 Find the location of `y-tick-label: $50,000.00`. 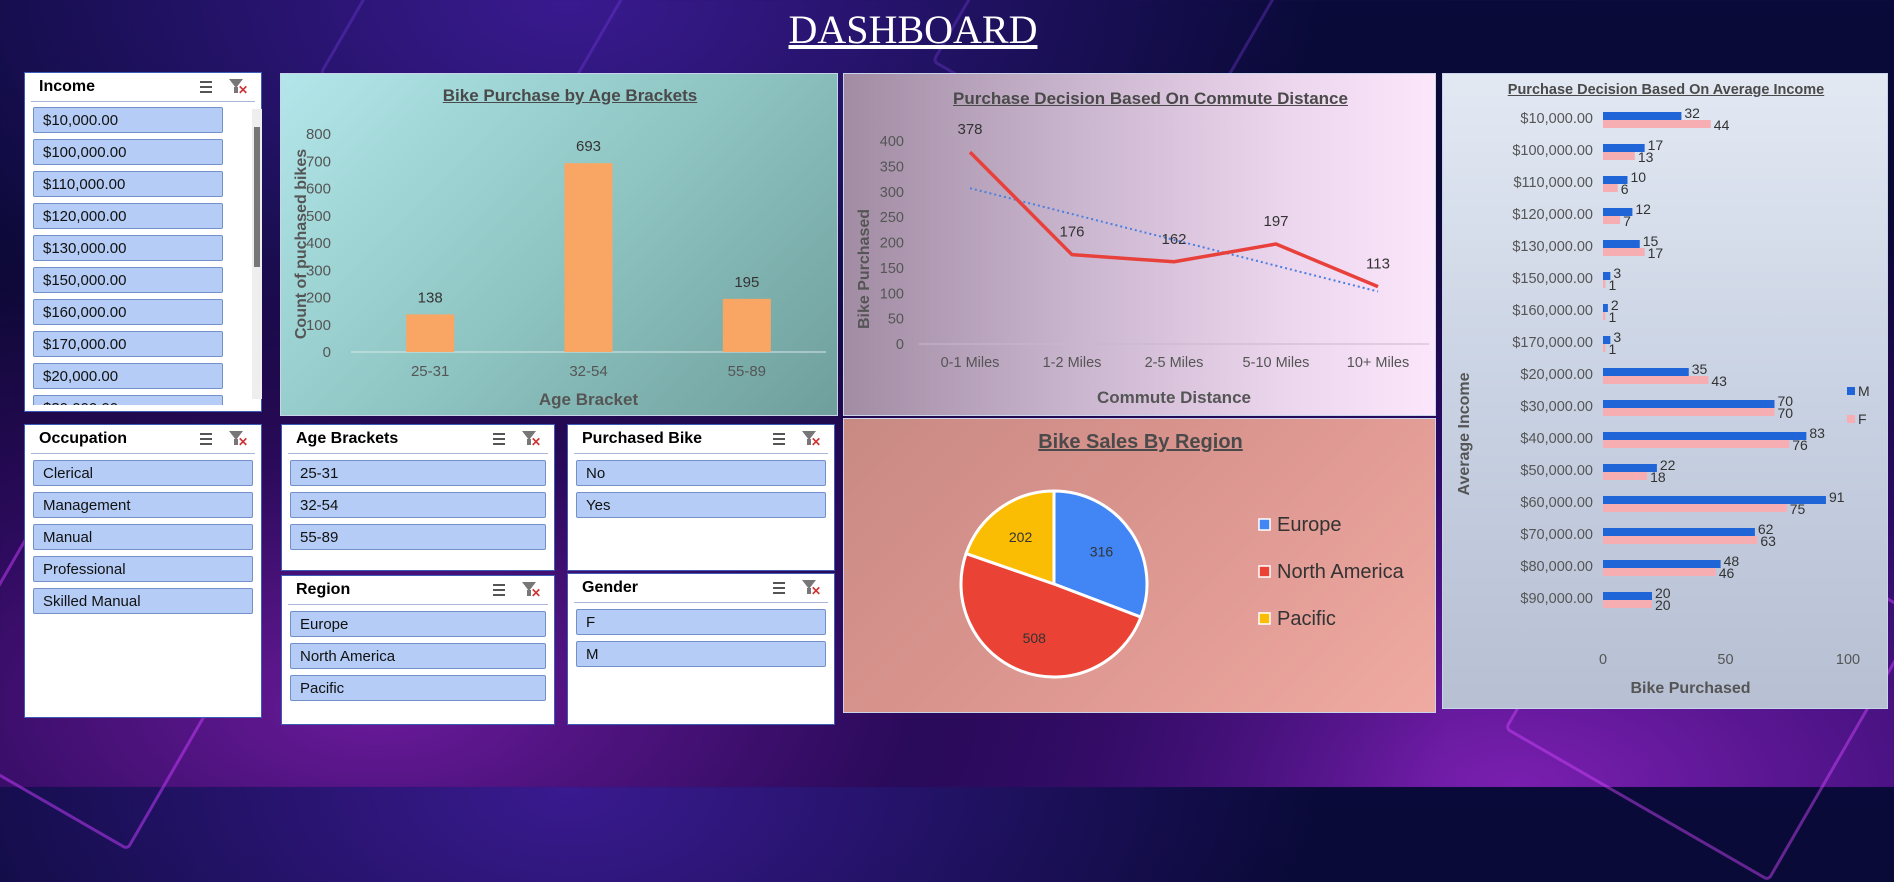

y-tick-label: $50,000.00 is located at coordinates (1556, 471).